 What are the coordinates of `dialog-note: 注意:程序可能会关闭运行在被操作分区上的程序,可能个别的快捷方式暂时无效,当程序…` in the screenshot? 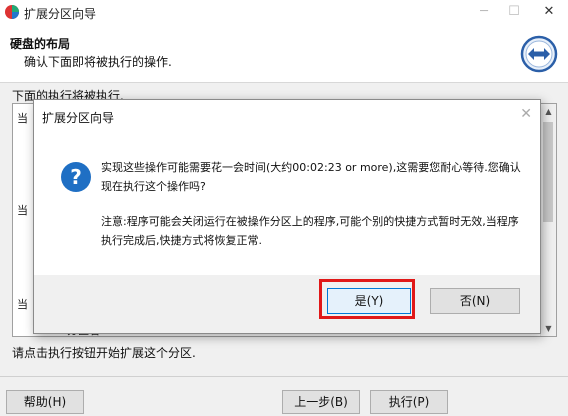 It's located at (310, 231).